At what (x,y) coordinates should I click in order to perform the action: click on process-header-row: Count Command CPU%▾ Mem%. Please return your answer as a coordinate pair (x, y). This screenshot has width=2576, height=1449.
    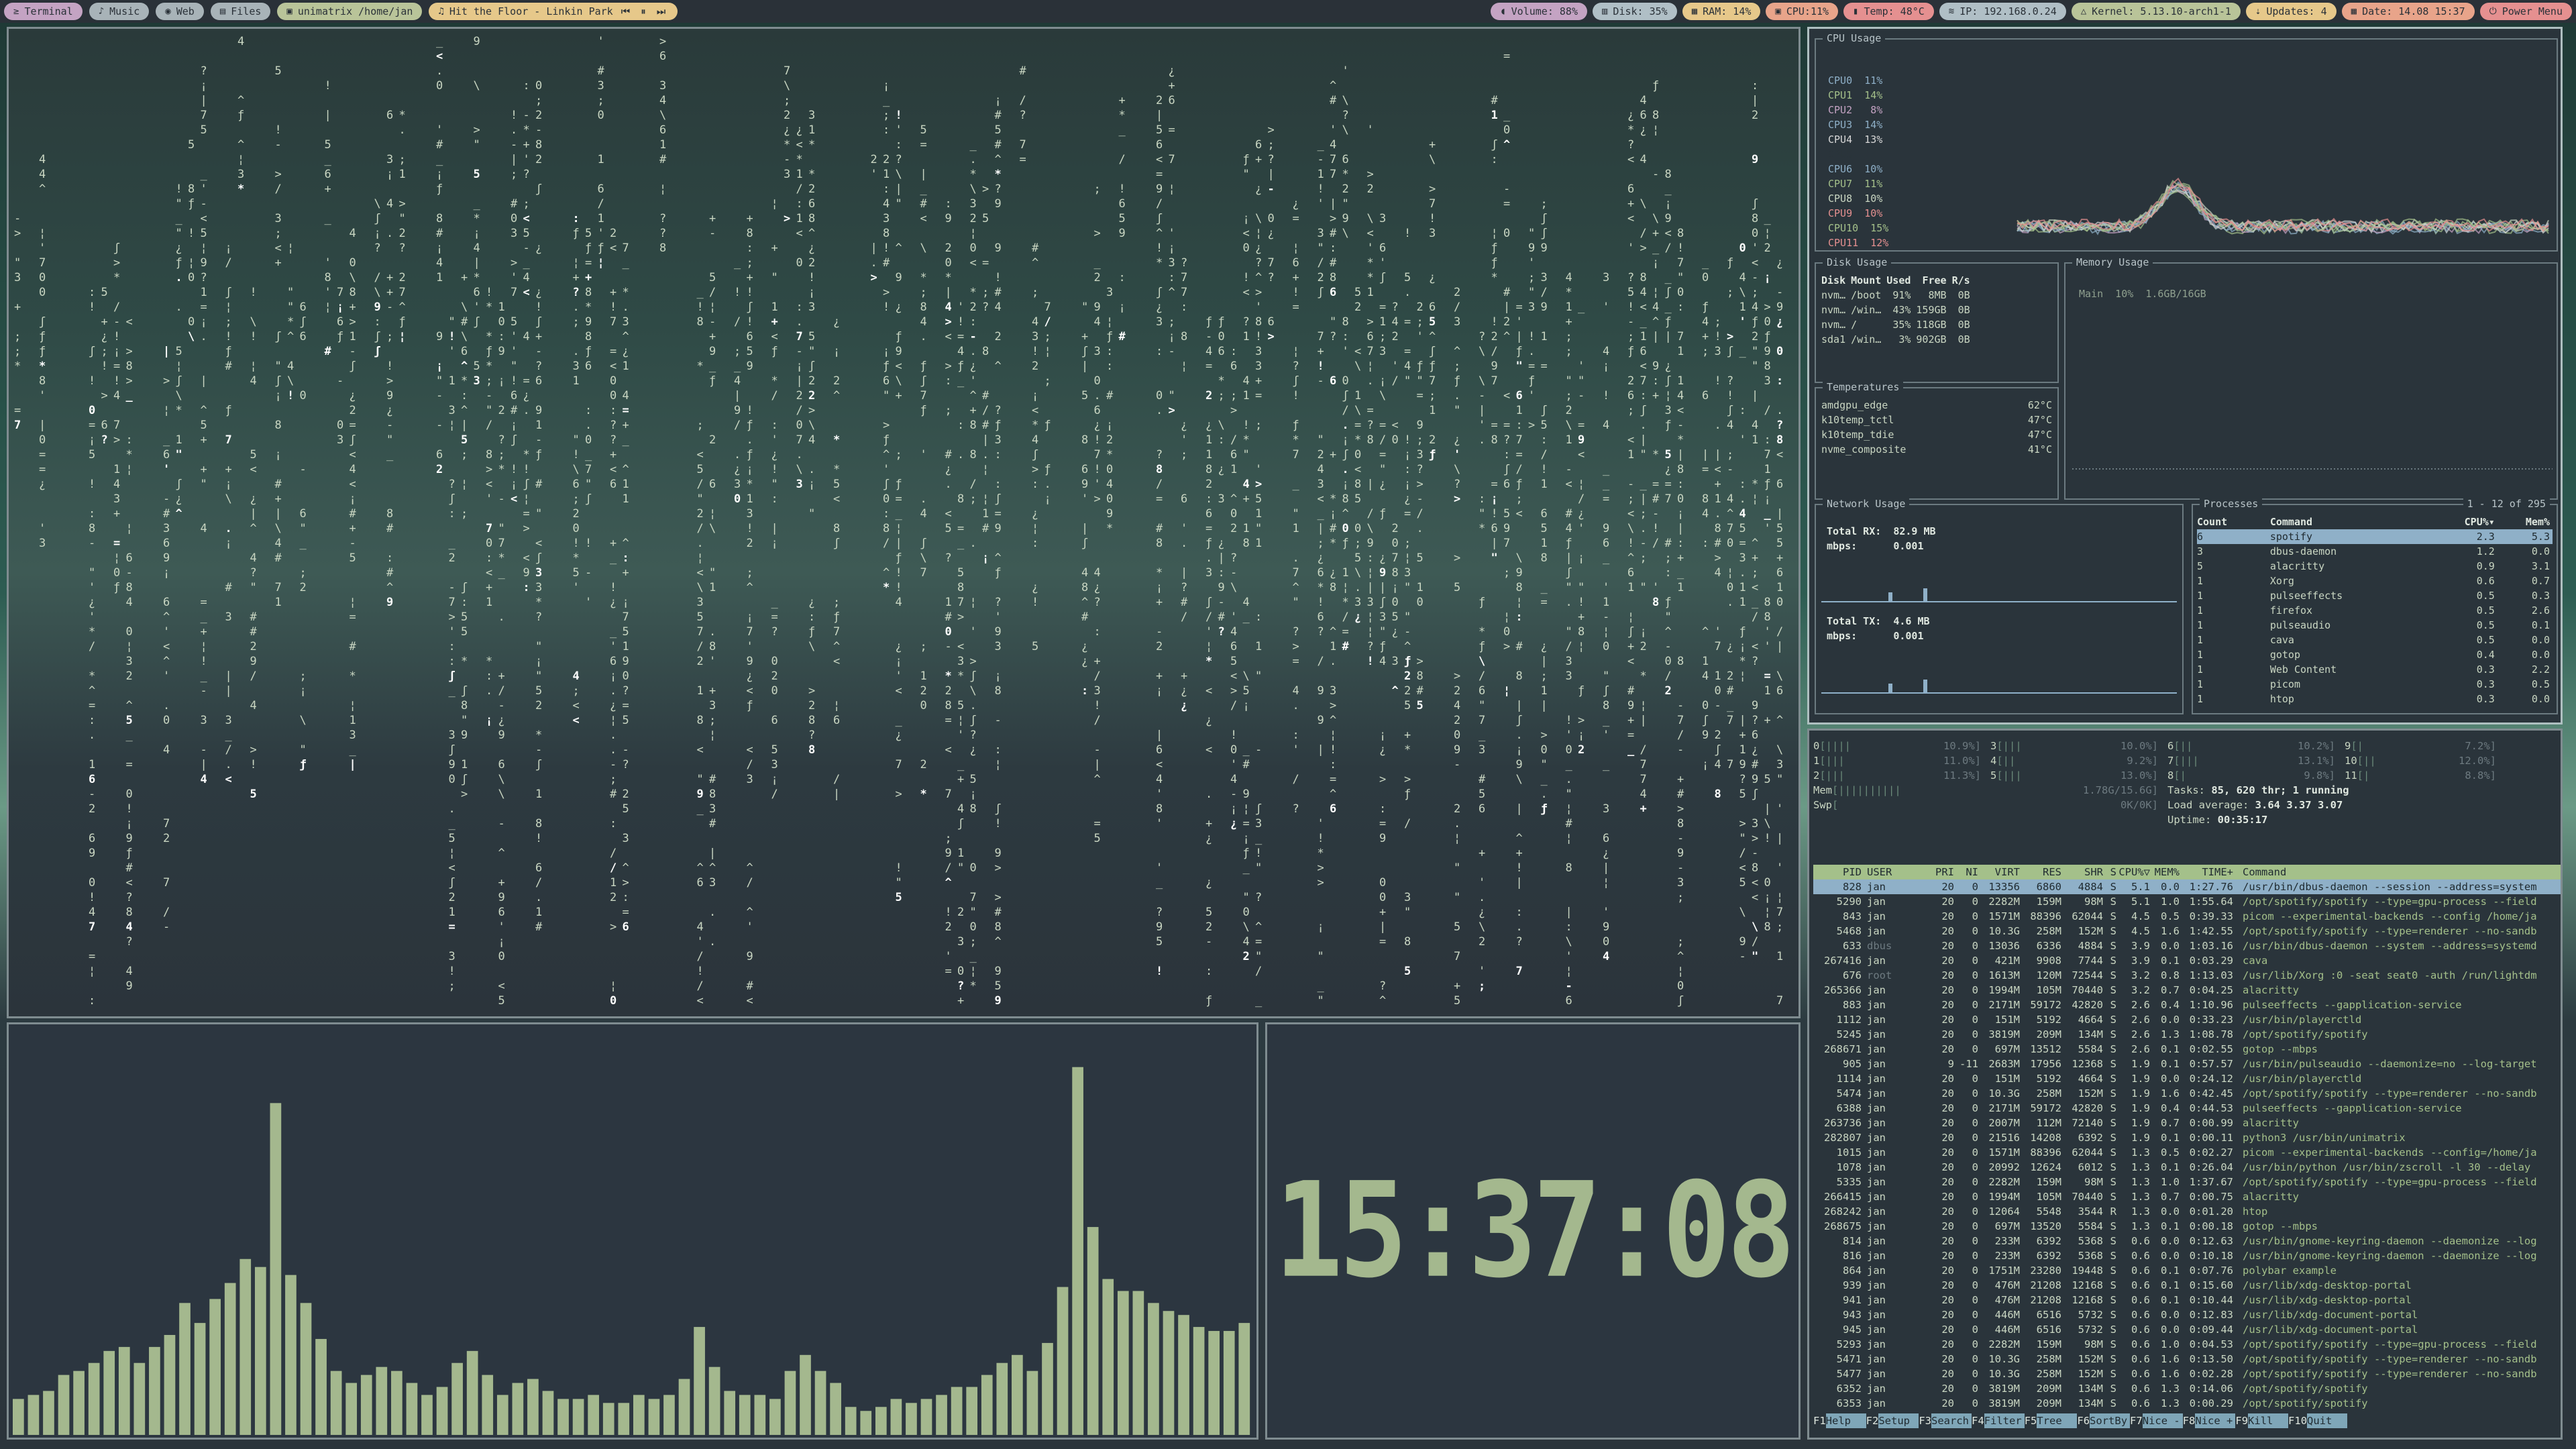
    Looking at the image, I should click on (2375, 522).